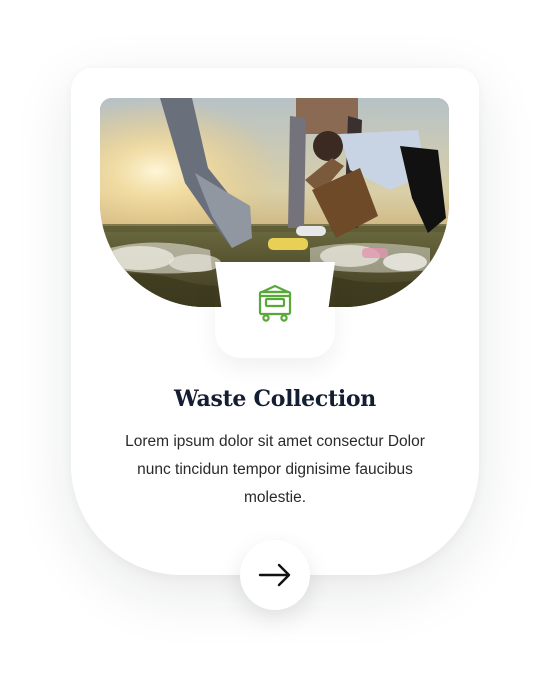 The width and height of the screenshot is (549, 682). I want to click on arrow-right-icon, so click(274, 575).